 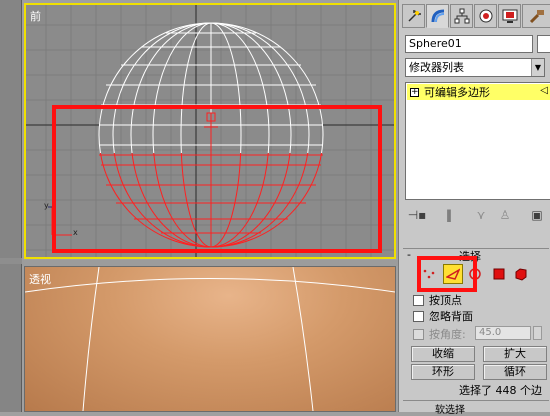 What do you see at coordinates (451, 316) in the screenshot?
I see `ignore-backfacing-label: 忽略背面` at bounding box center [451, 316].